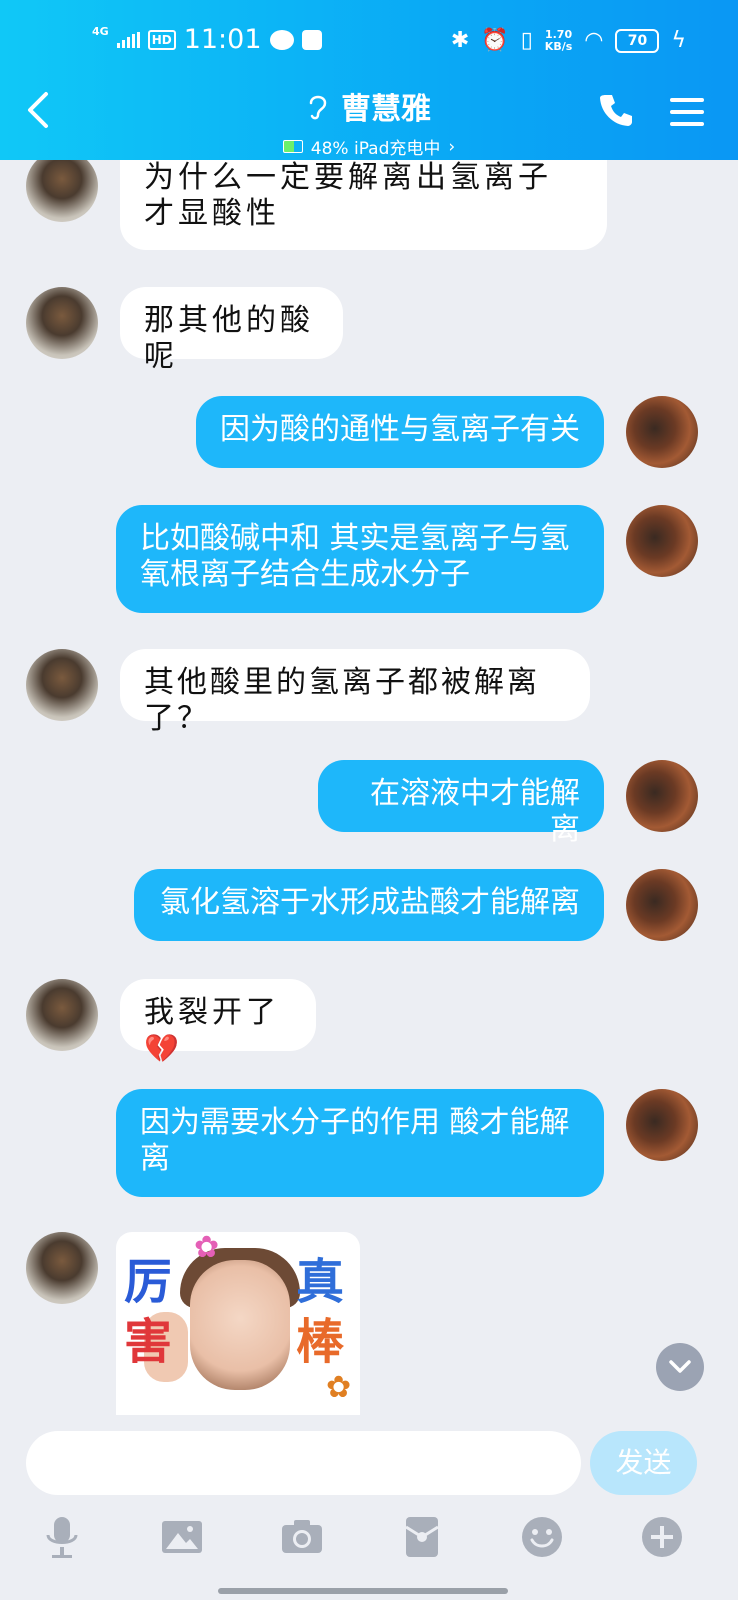 The image size is (738, 1600). What do you see at coordinates (542, 1537) in the screenshot?
I see `emoji-icon` at bounding box center [542, 1537].